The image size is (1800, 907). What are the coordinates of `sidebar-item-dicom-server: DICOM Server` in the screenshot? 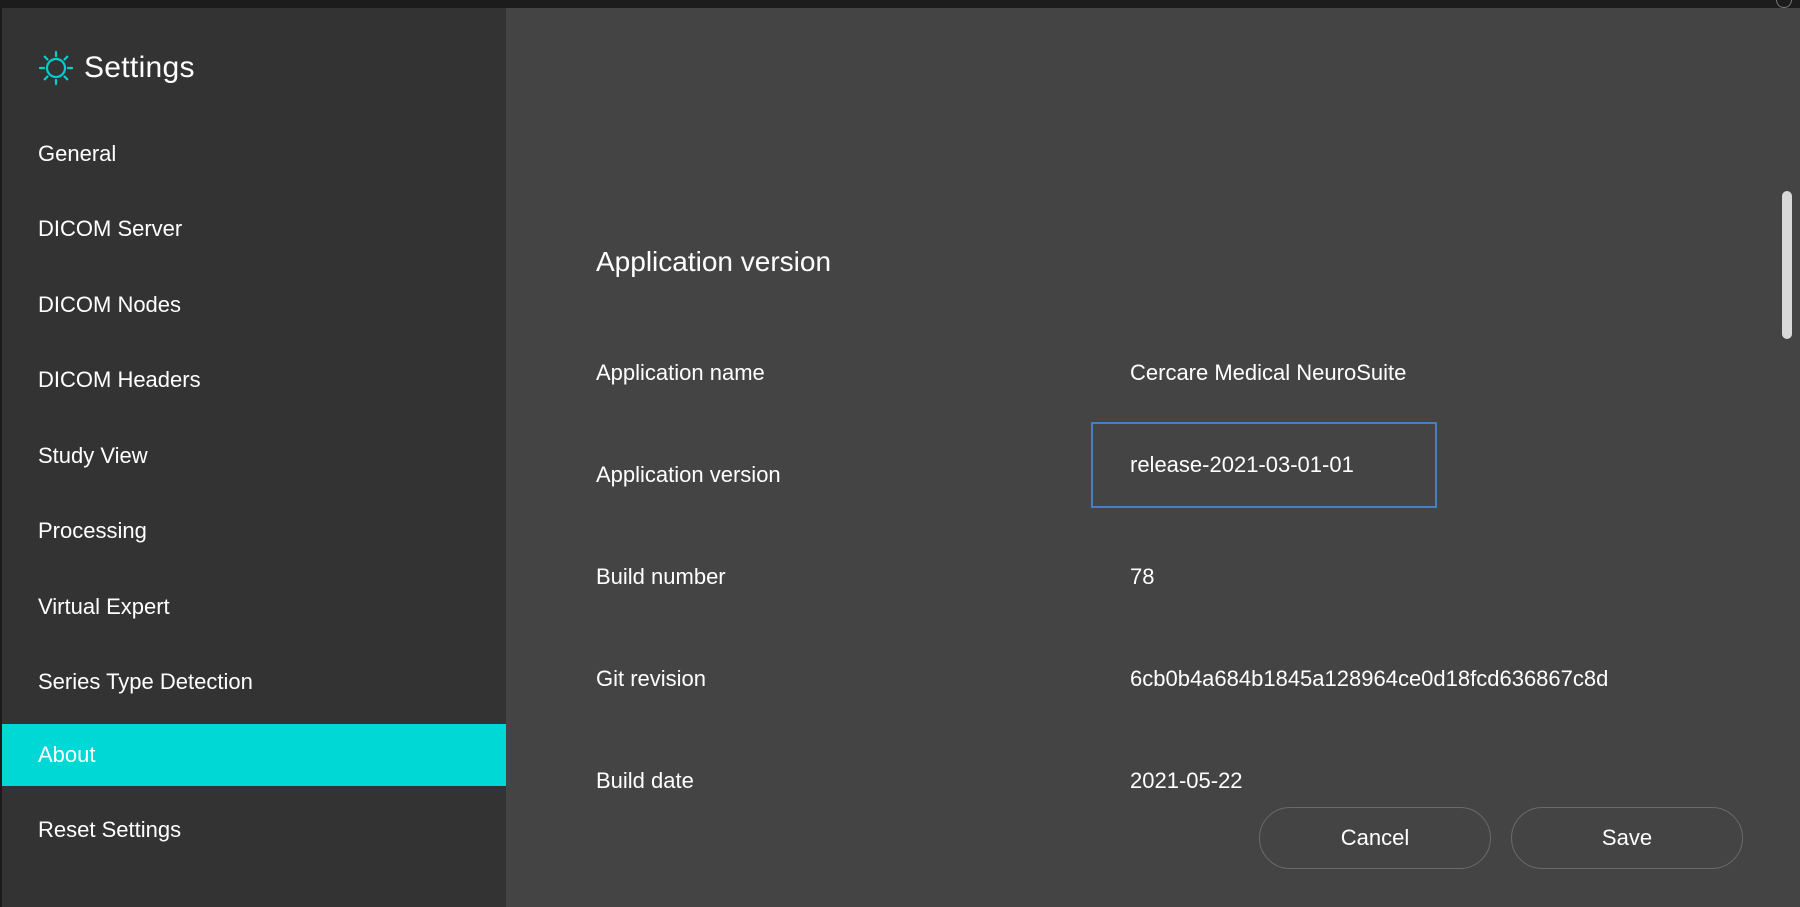 It's located at (254, 229).